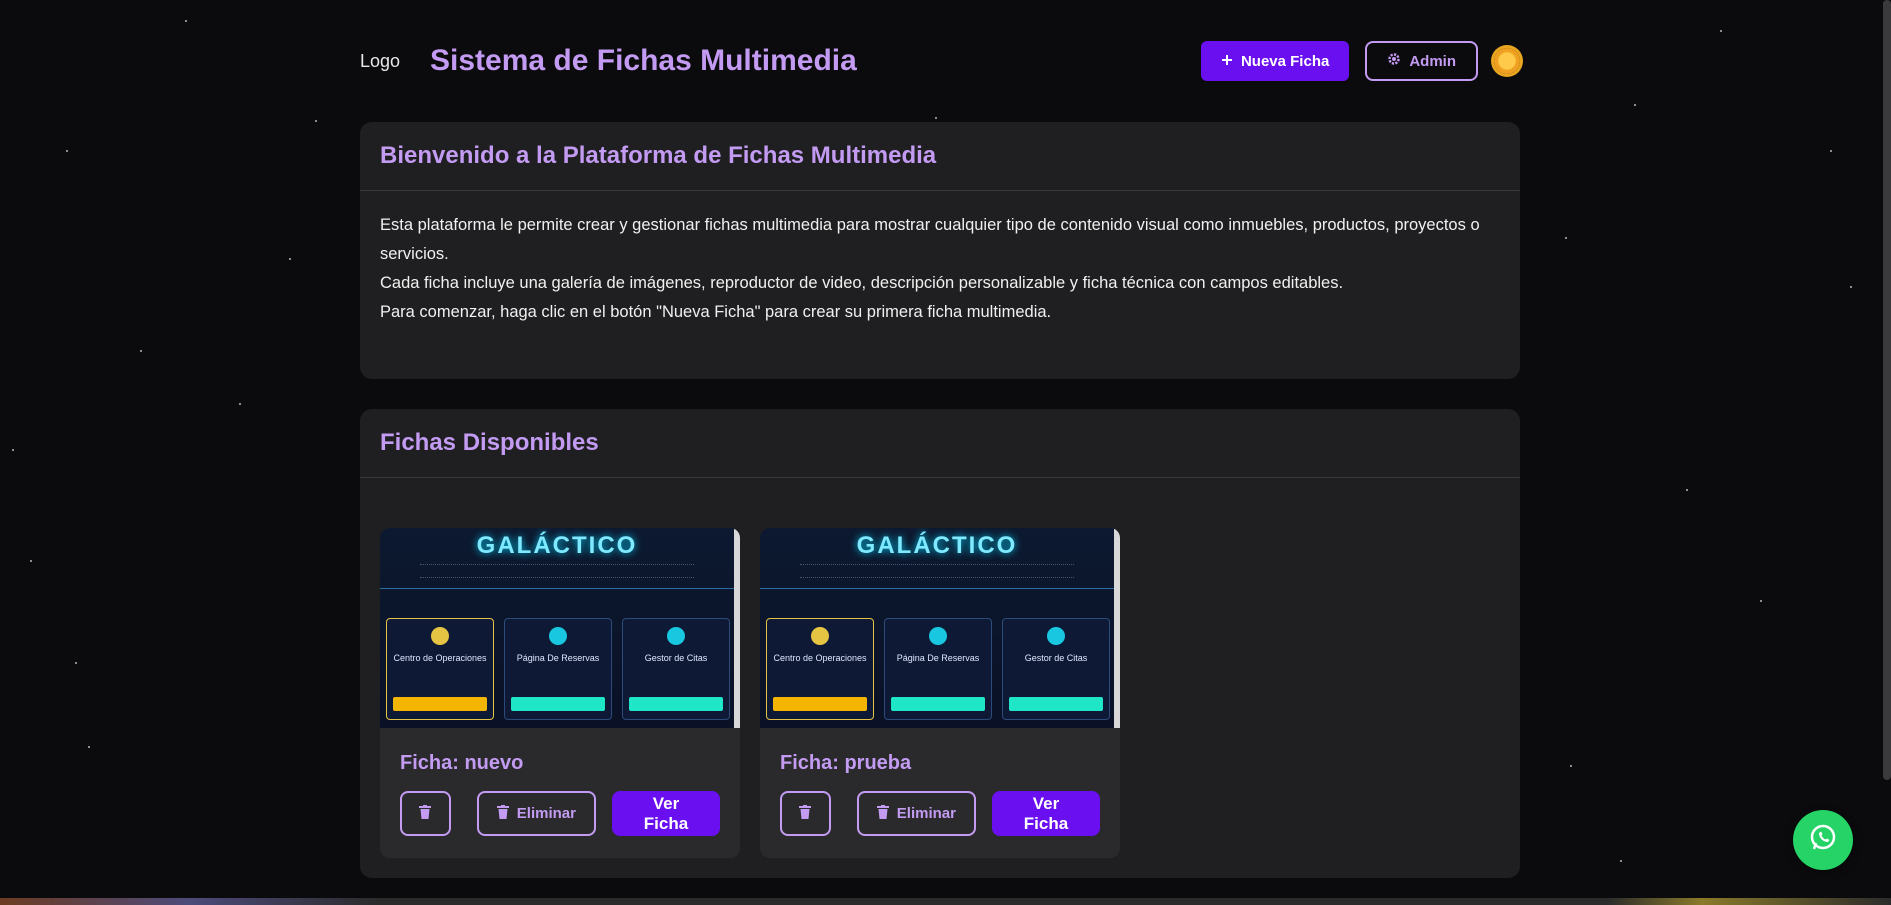 Image resolution: width=1891 pixels, height=905 pixels. I want to click on ficha-info: Ficha: nuevo Eliminar Ver Ficha, so click(560, 793).